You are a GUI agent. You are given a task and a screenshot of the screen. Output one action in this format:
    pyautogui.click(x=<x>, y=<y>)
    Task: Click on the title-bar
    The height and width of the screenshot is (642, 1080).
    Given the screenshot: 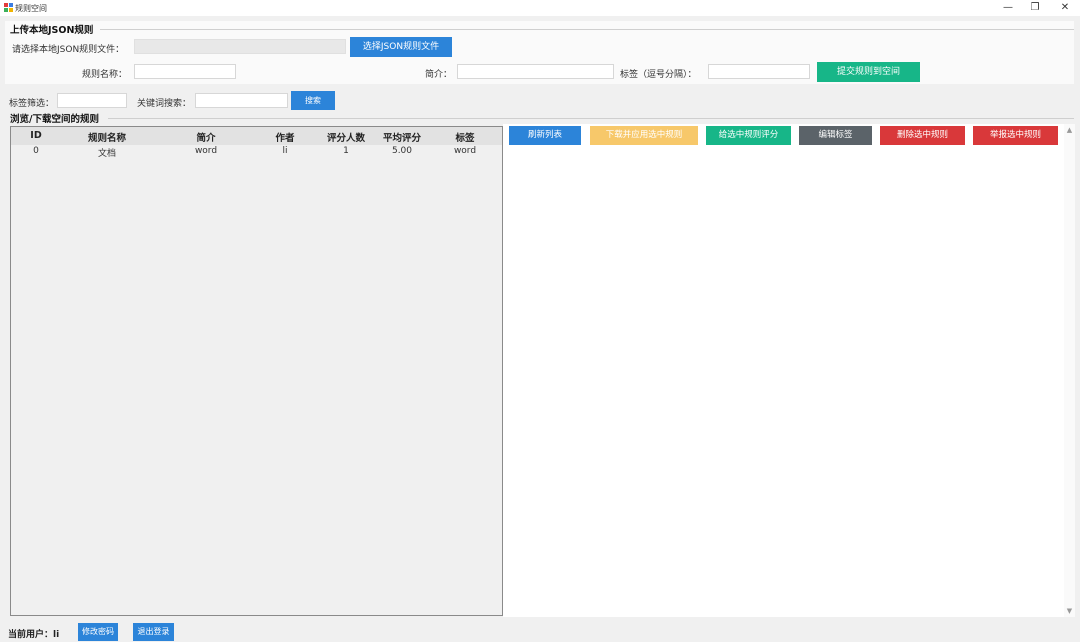 What is the action you would take?
    pyautogui.click(x=540, y=8)
    